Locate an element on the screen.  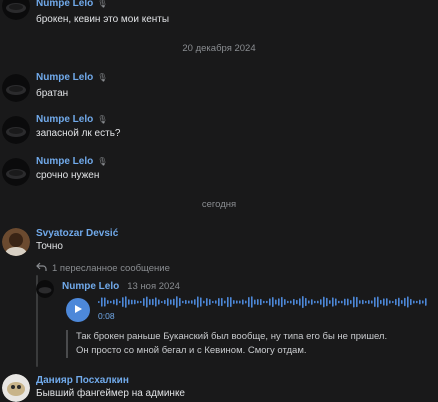
message-text: срочно нужен is located at coordinates (68, 175).